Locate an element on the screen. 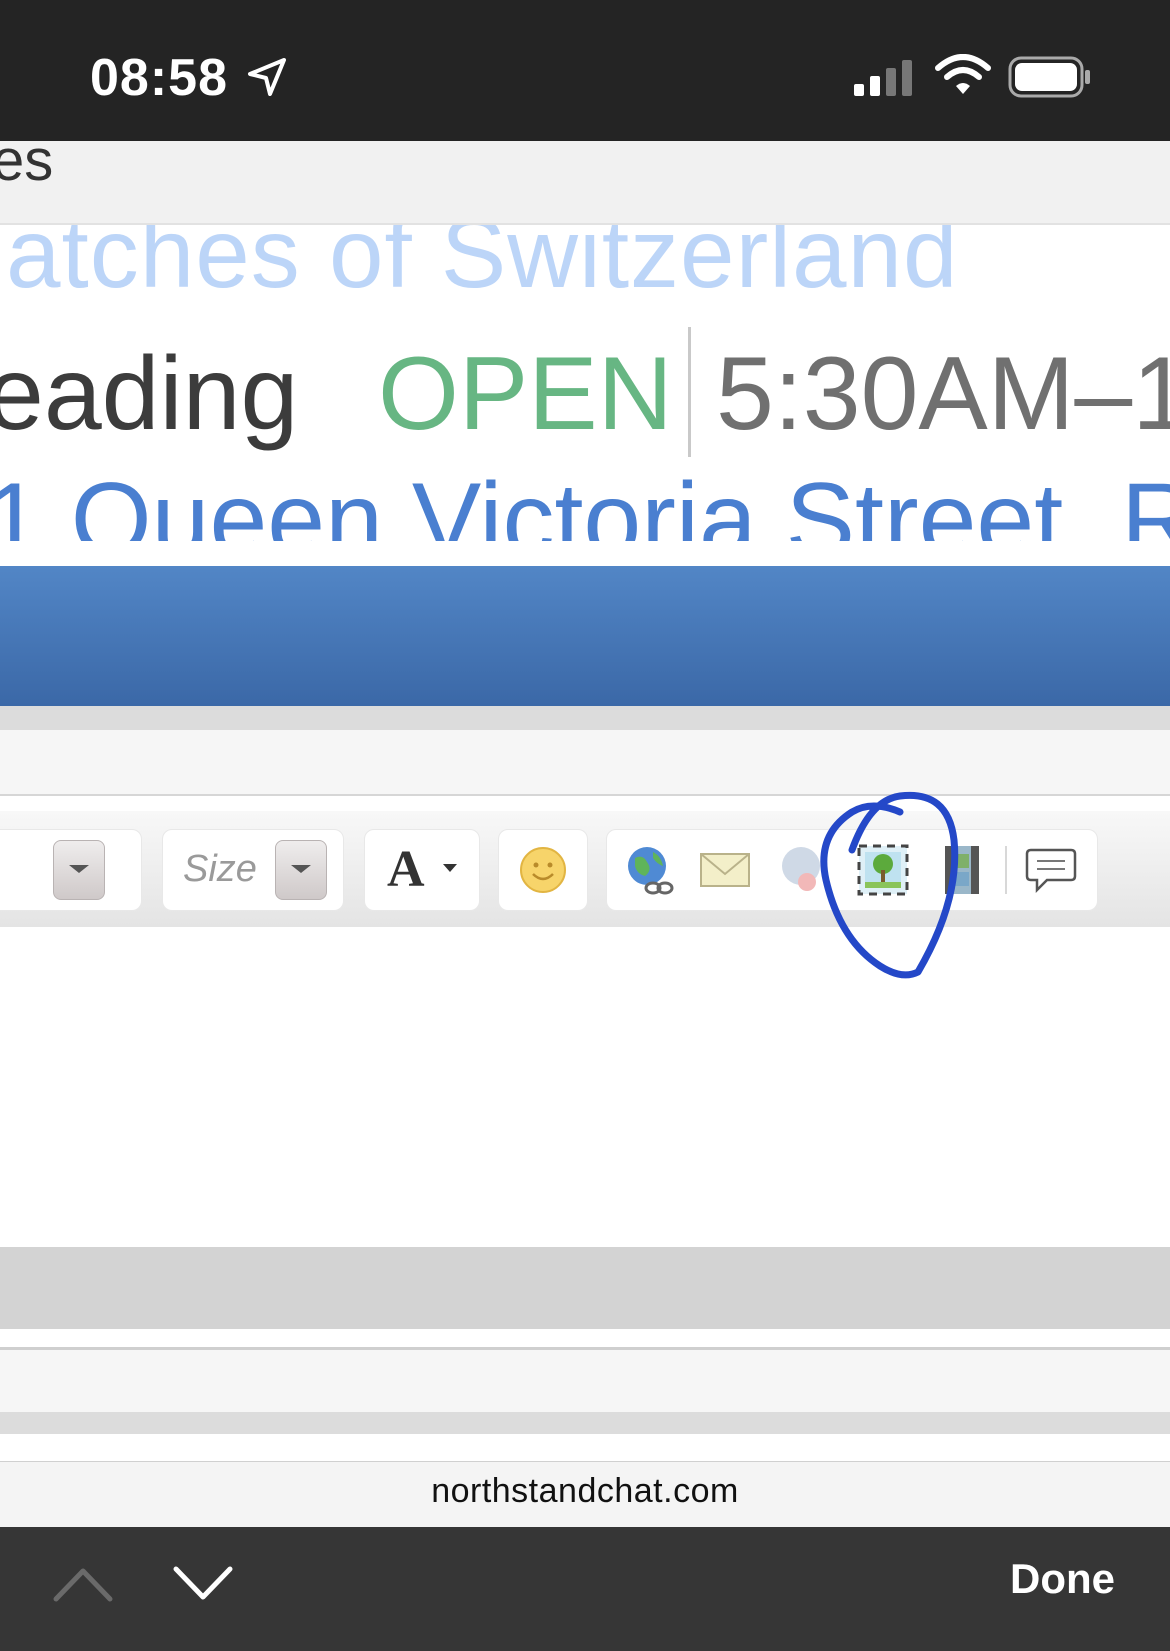 This screenshot has width=1170, height=1651. editor-footer is located at coordinates (585, 1288).